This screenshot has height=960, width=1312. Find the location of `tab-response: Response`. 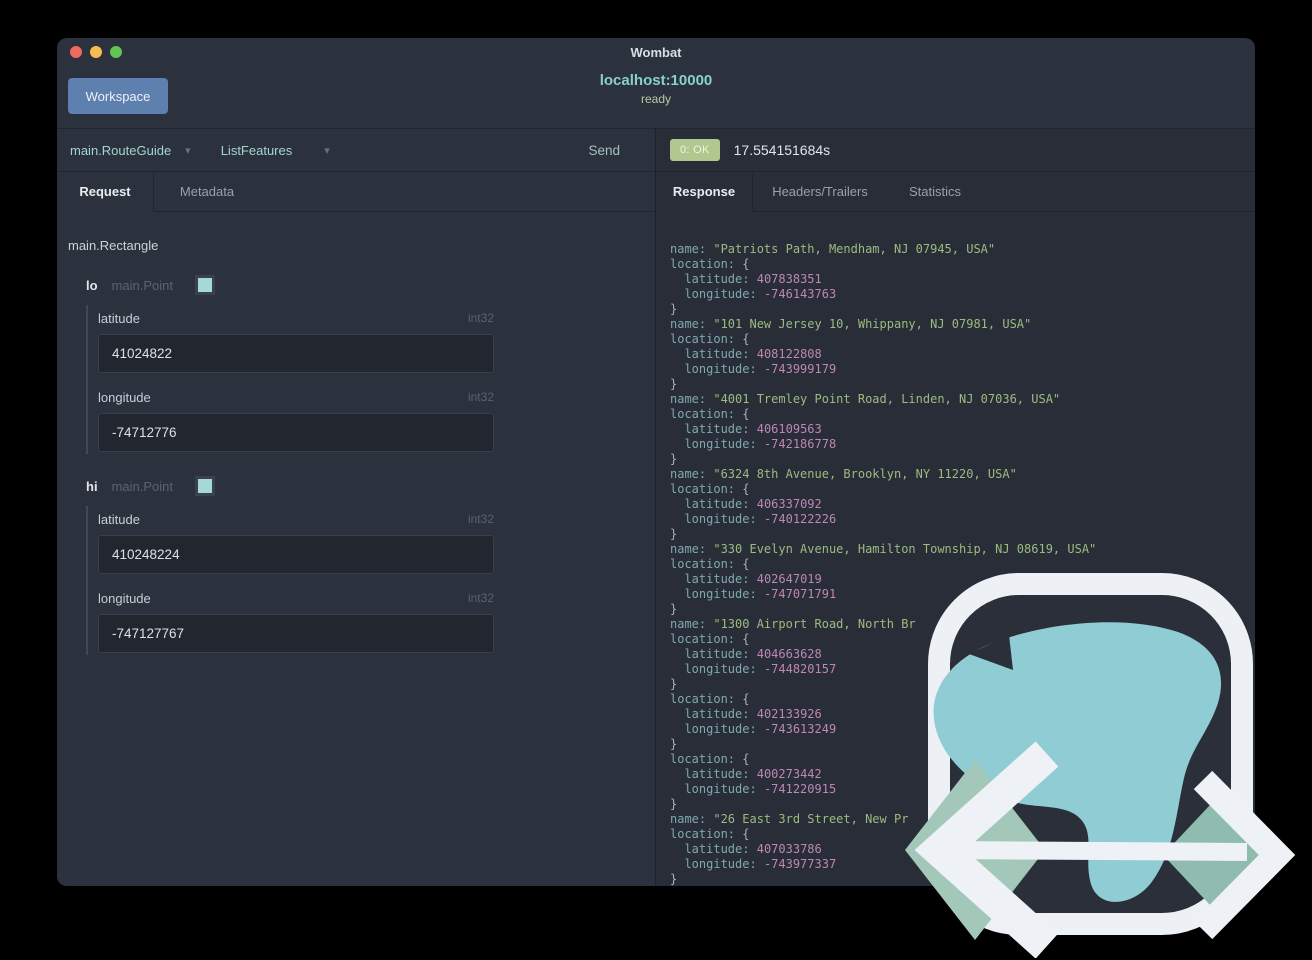

tab-response: Response is located at coordinates (704, 192).